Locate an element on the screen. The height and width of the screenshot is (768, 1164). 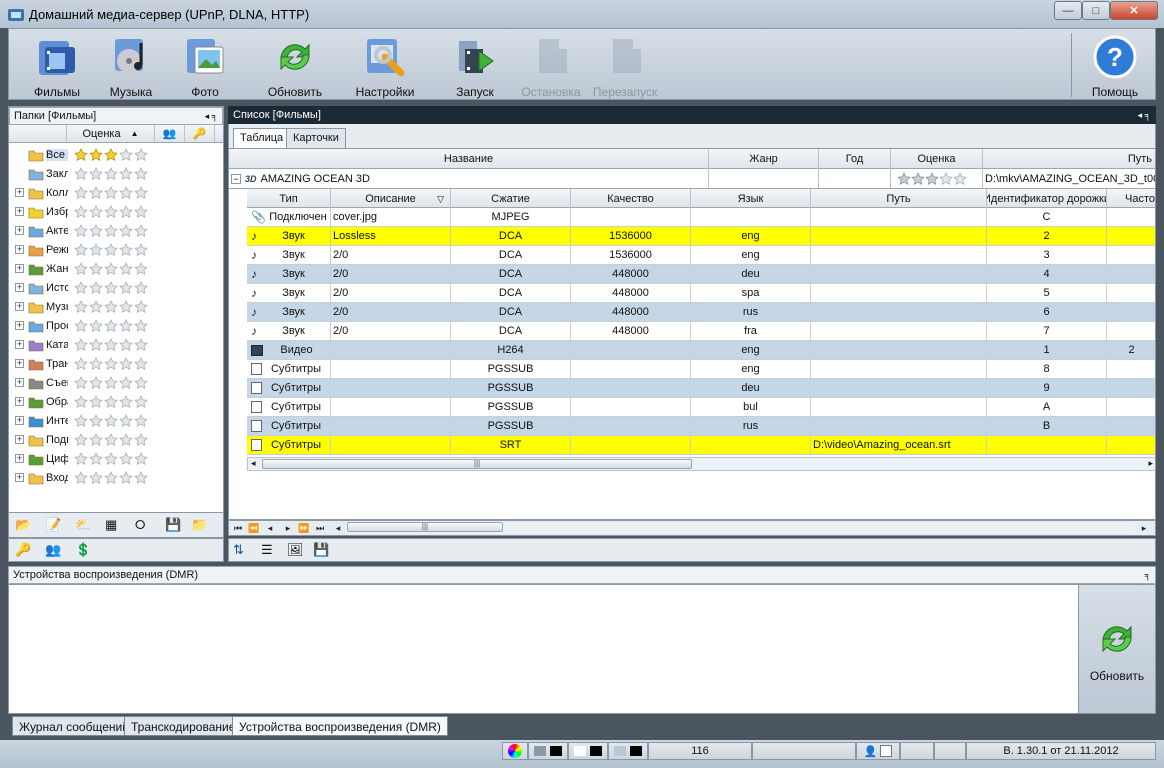
edit-folder-icon: 📝 is located at coordinates (53, 525).